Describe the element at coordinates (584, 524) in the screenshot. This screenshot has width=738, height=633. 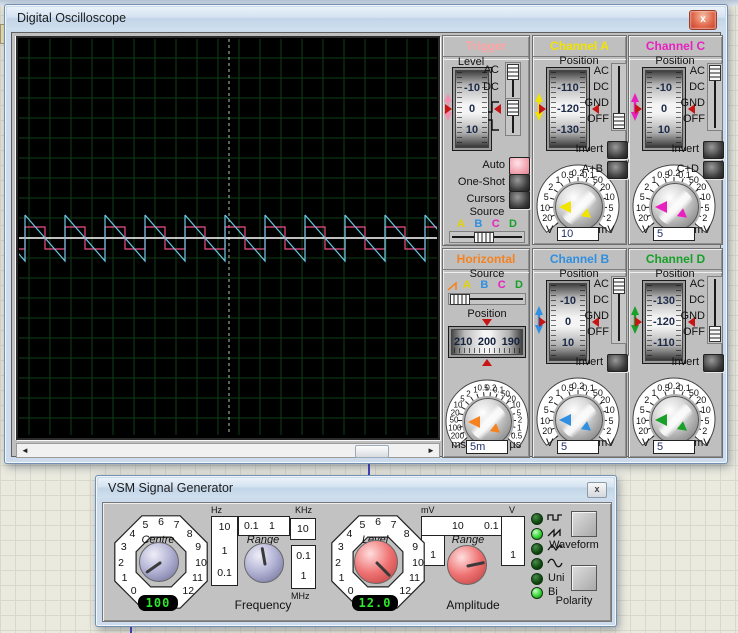
I see `waveform-button` at that location.